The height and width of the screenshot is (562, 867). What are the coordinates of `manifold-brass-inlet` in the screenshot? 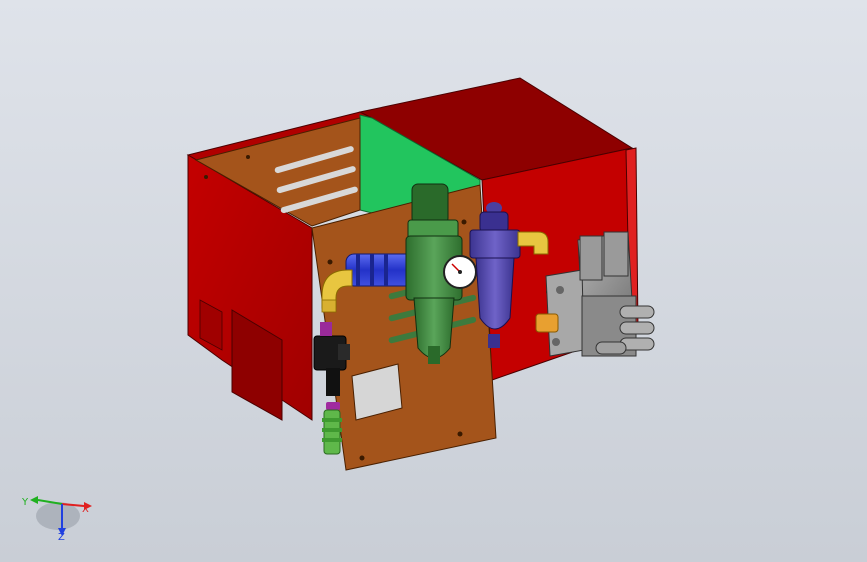 It's located at (547, 323).